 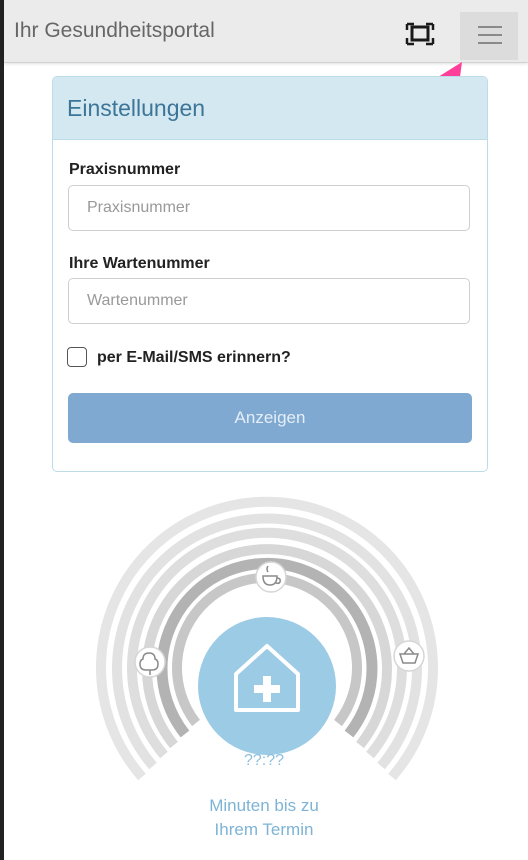 I want to click on coffee-cup-icon, so click(x=271, y=577).